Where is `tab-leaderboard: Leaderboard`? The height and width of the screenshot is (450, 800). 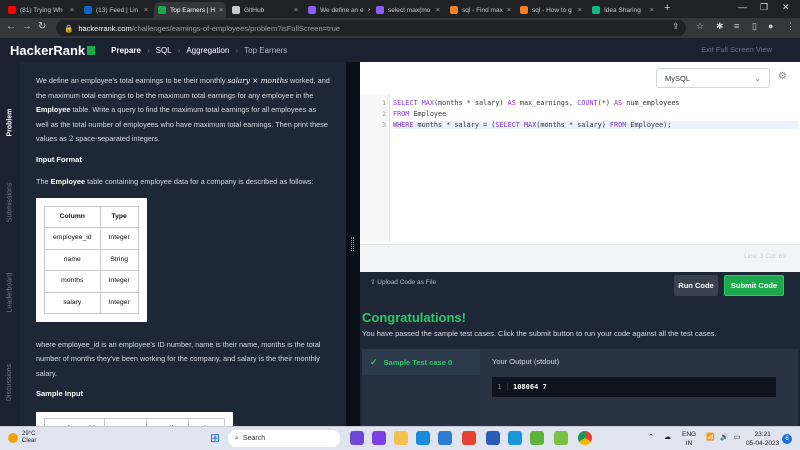 tab-leaderboard: Leaderboard is located at coordinates (10, 292).